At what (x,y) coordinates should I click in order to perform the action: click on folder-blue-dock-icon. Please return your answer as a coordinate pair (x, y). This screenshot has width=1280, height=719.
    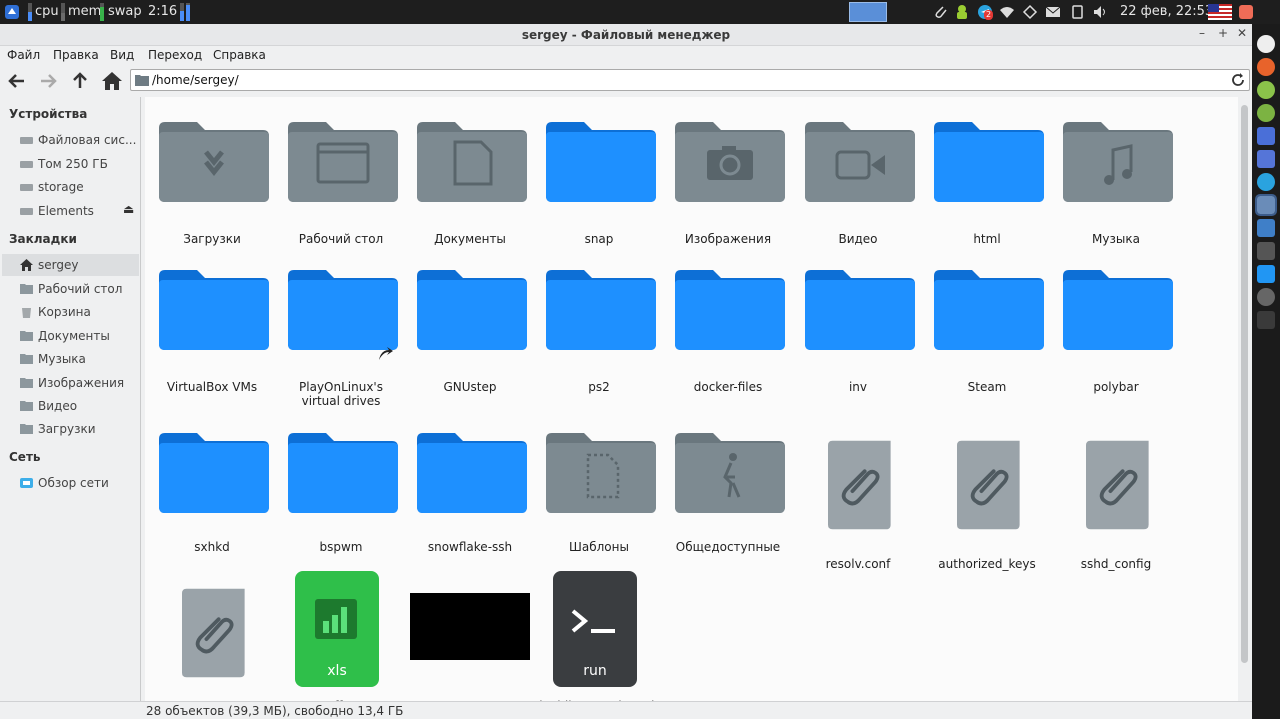
    Looking at the image, I should click on (1266, 274).